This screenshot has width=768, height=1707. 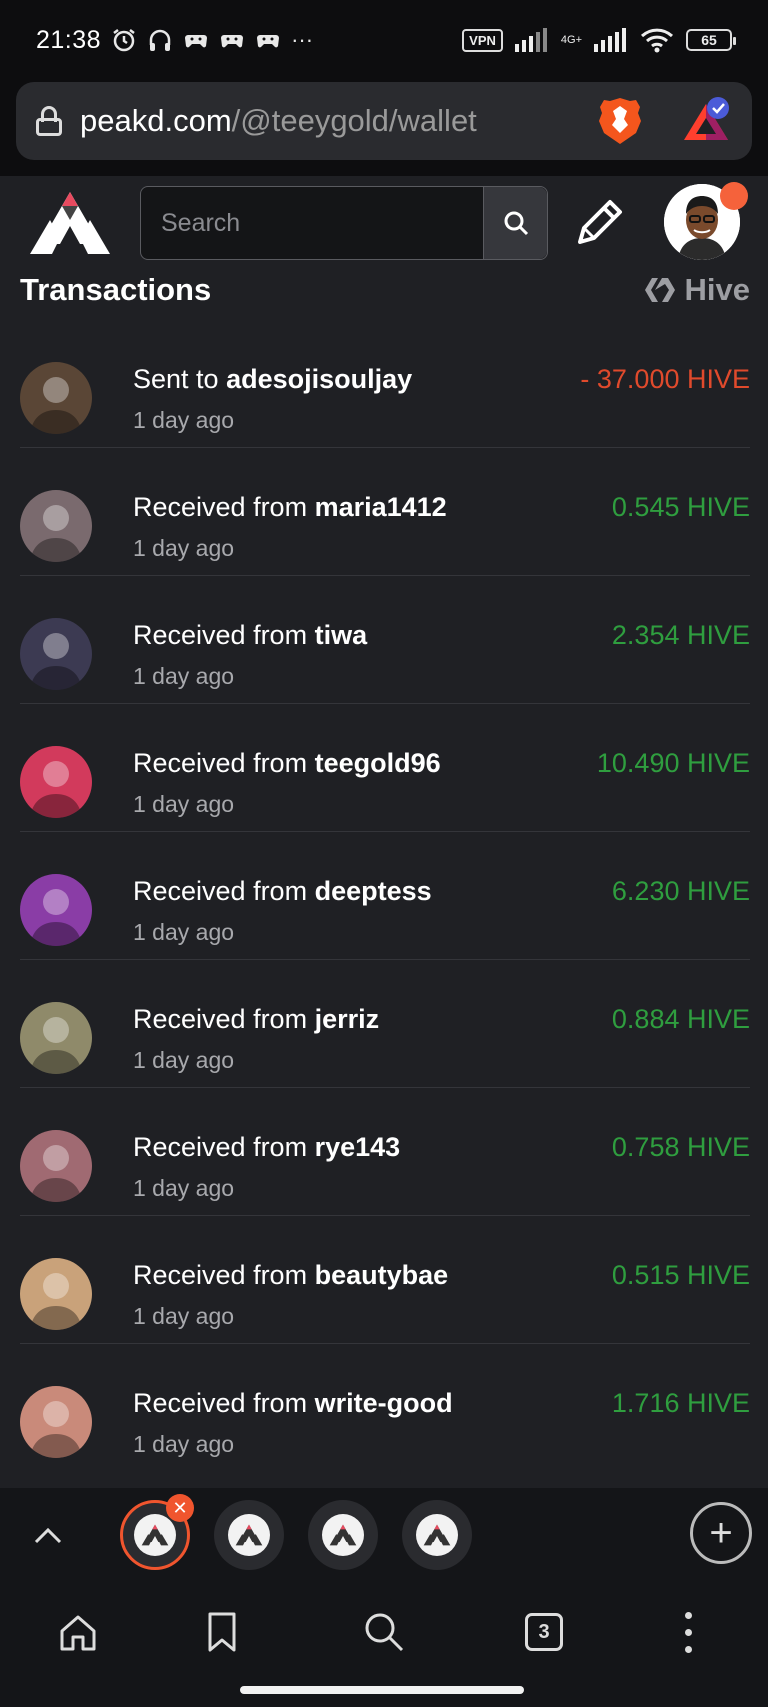 I want to click on brave-shields-icon, so click(x=620, y=121).